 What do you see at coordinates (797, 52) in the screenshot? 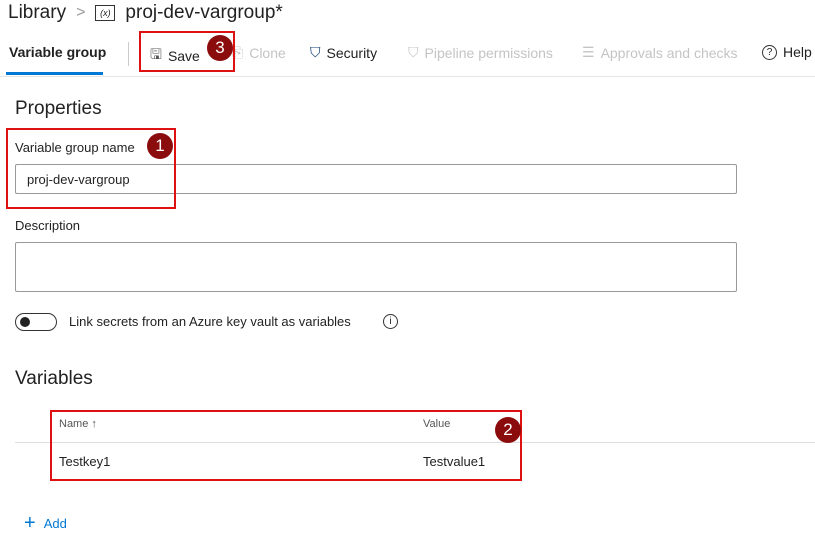
I see `help-label: Help` at bounding box center [797, 52].